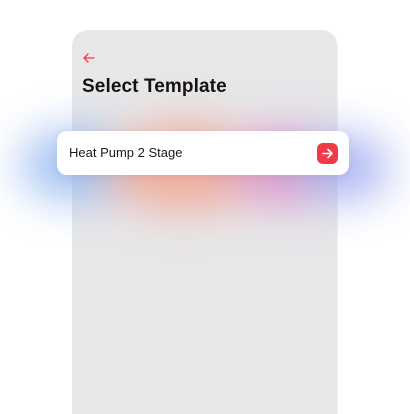 The image size is (410, 414). I want to click on select-template-button, so click(327, 153).